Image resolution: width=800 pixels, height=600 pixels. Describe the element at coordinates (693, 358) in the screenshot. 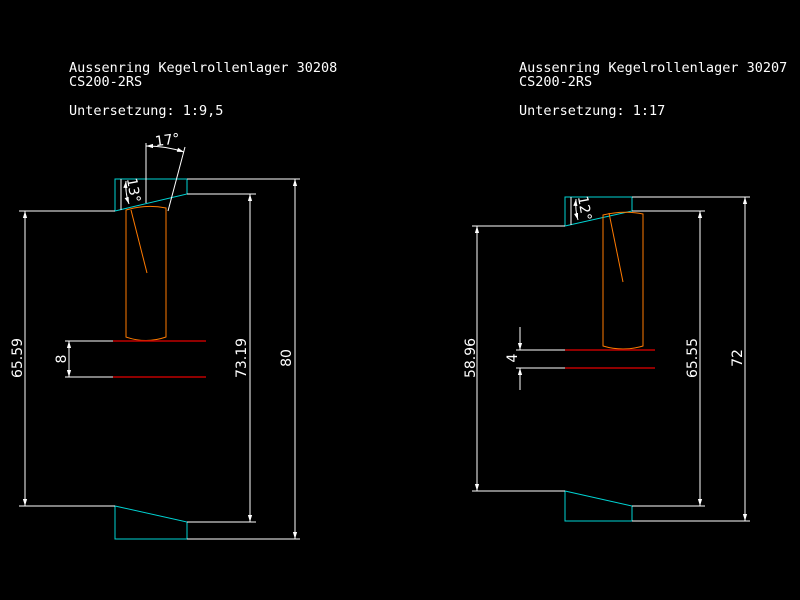

I see `right-dim-text-mid: 65.55` at that location.